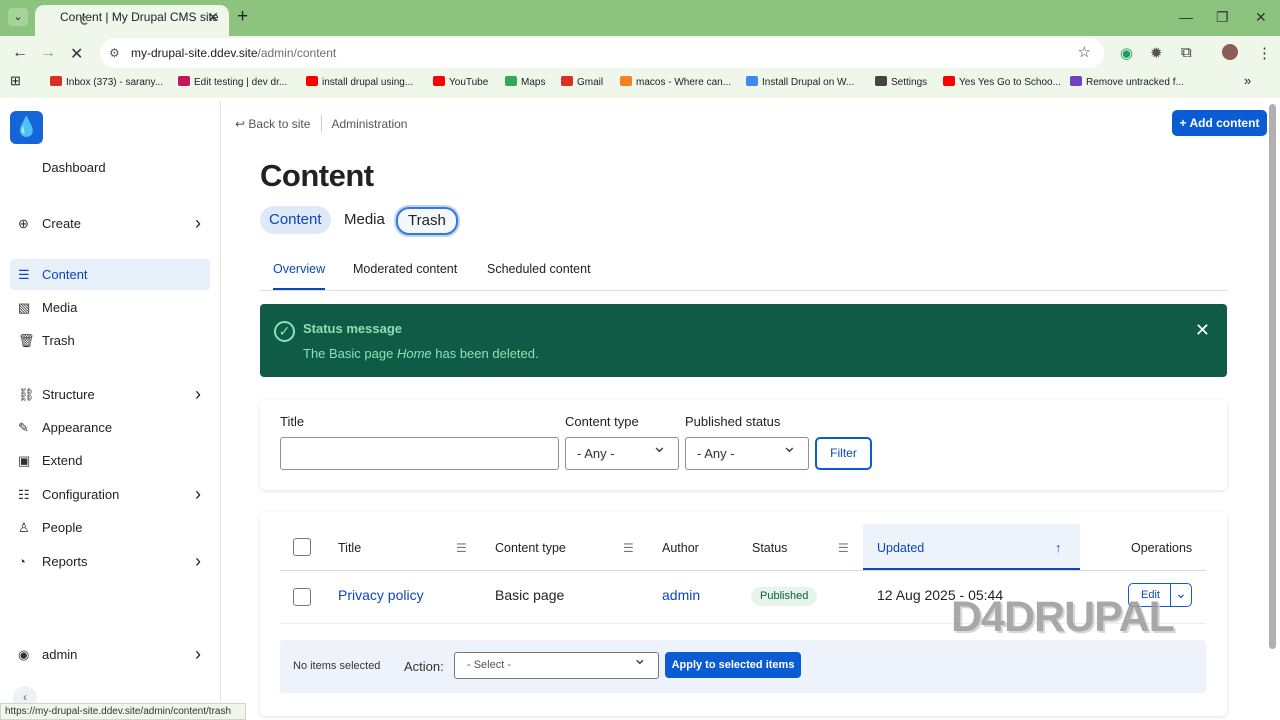 The image size is (1280, 720). I want to click on title-column-header: Title, so click(349, 548).